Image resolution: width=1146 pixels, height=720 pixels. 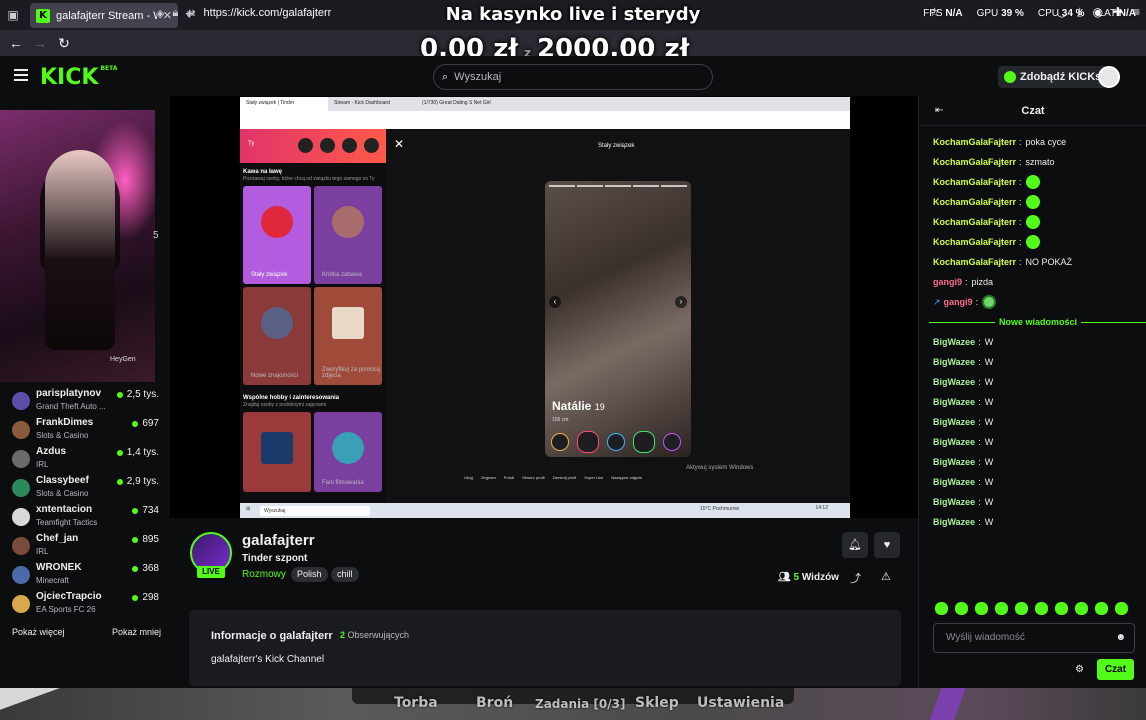 I want to click on emote-bar, so click(x=1031, y=608).